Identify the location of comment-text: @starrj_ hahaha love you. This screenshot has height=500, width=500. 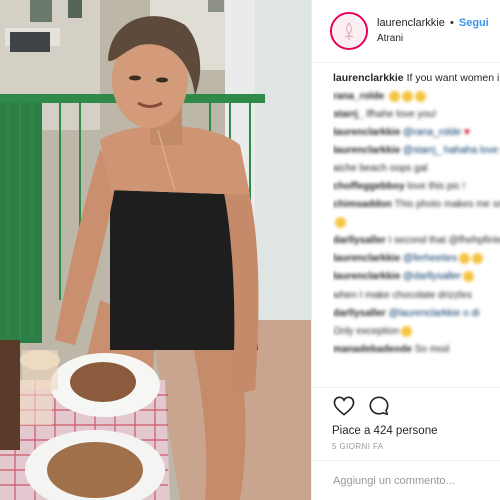
(451, 151).